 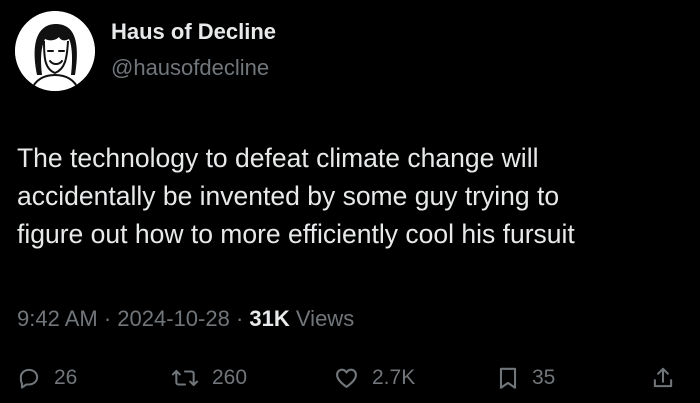 I want to click on share-icon, so click(x=663, y=377).